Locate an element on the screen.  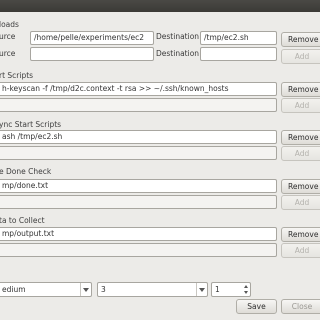
collect-add-button: Add is located at coordinates (300, 250).